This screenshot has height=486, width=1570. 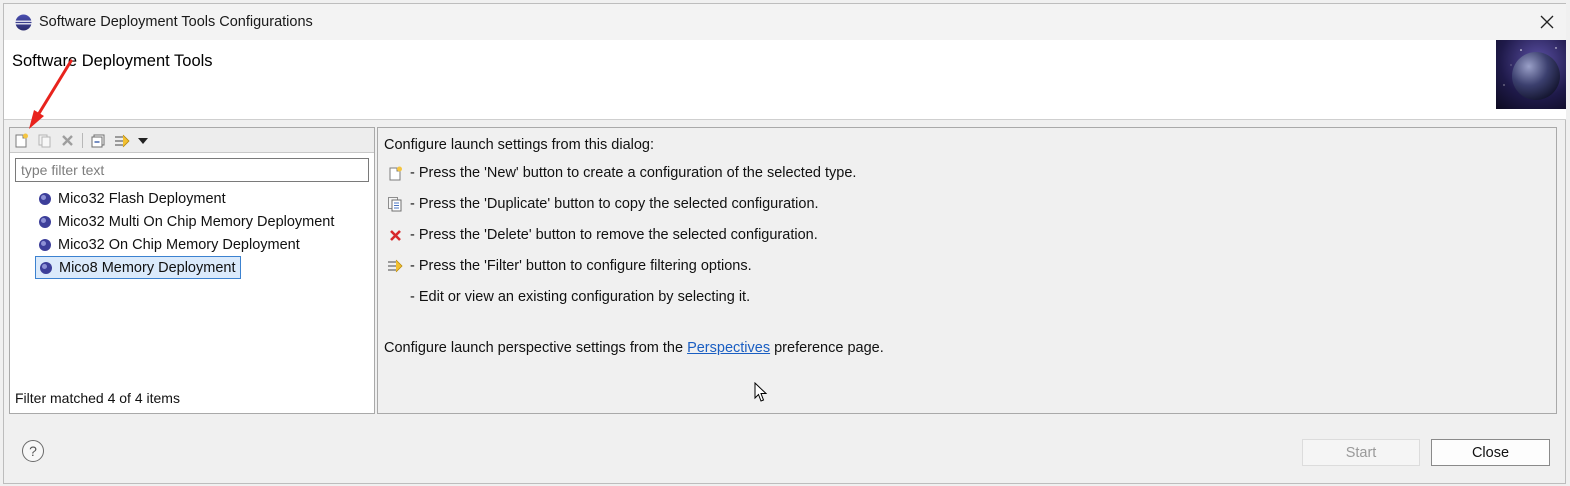 I want to click on tree-item-mico32-flash: Mico32 Flash Deployment, so click(x=133, y=198).